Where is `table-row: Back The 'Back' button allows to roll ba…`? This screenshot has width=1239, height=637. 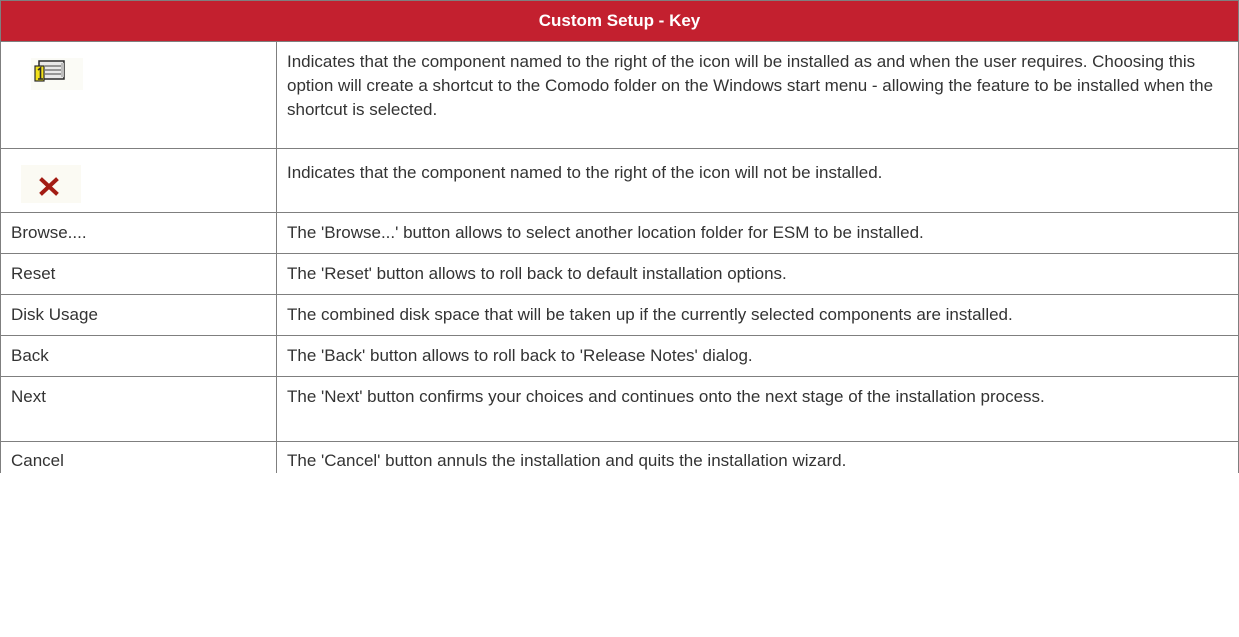 table-row: Back The 'Back' button allows to roll ba… is located at coordinates (619, 356).